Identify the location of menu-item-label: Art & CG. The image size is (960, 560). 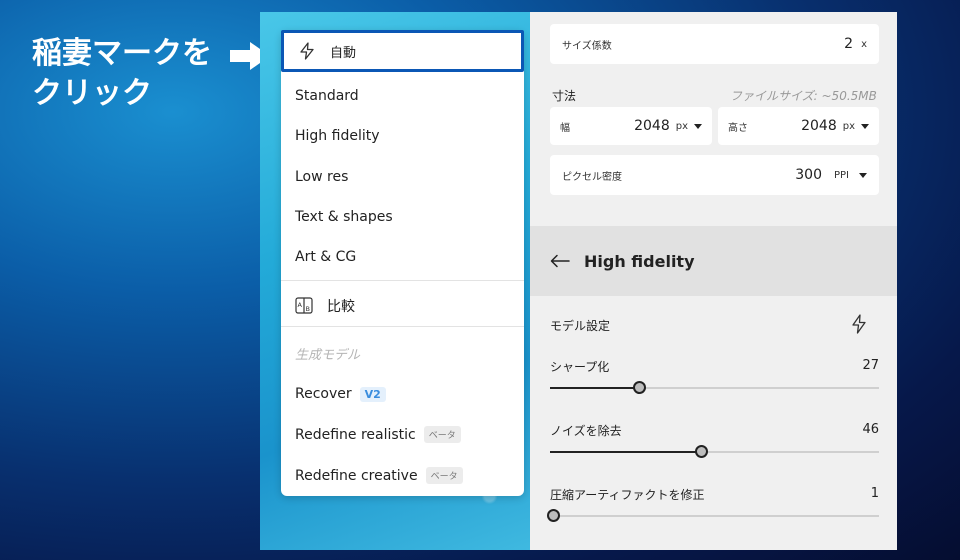
(326, 257).